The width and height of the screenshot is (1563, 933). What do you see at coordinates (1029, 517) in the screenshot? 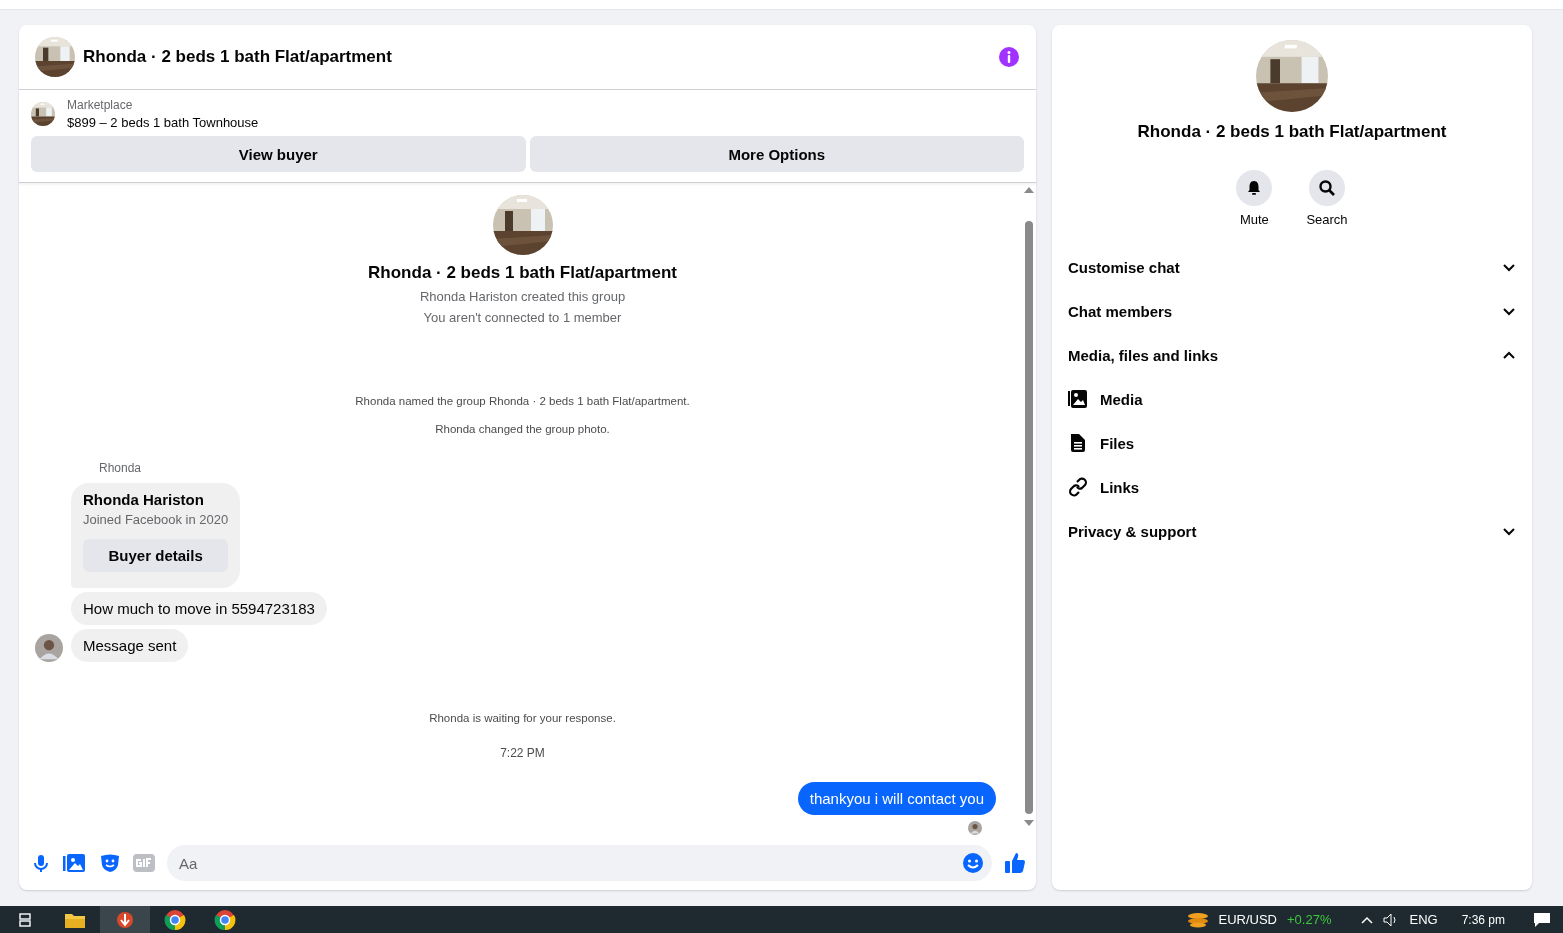
I see `scrollbar-thumb` at bounding box center [1029, 517].